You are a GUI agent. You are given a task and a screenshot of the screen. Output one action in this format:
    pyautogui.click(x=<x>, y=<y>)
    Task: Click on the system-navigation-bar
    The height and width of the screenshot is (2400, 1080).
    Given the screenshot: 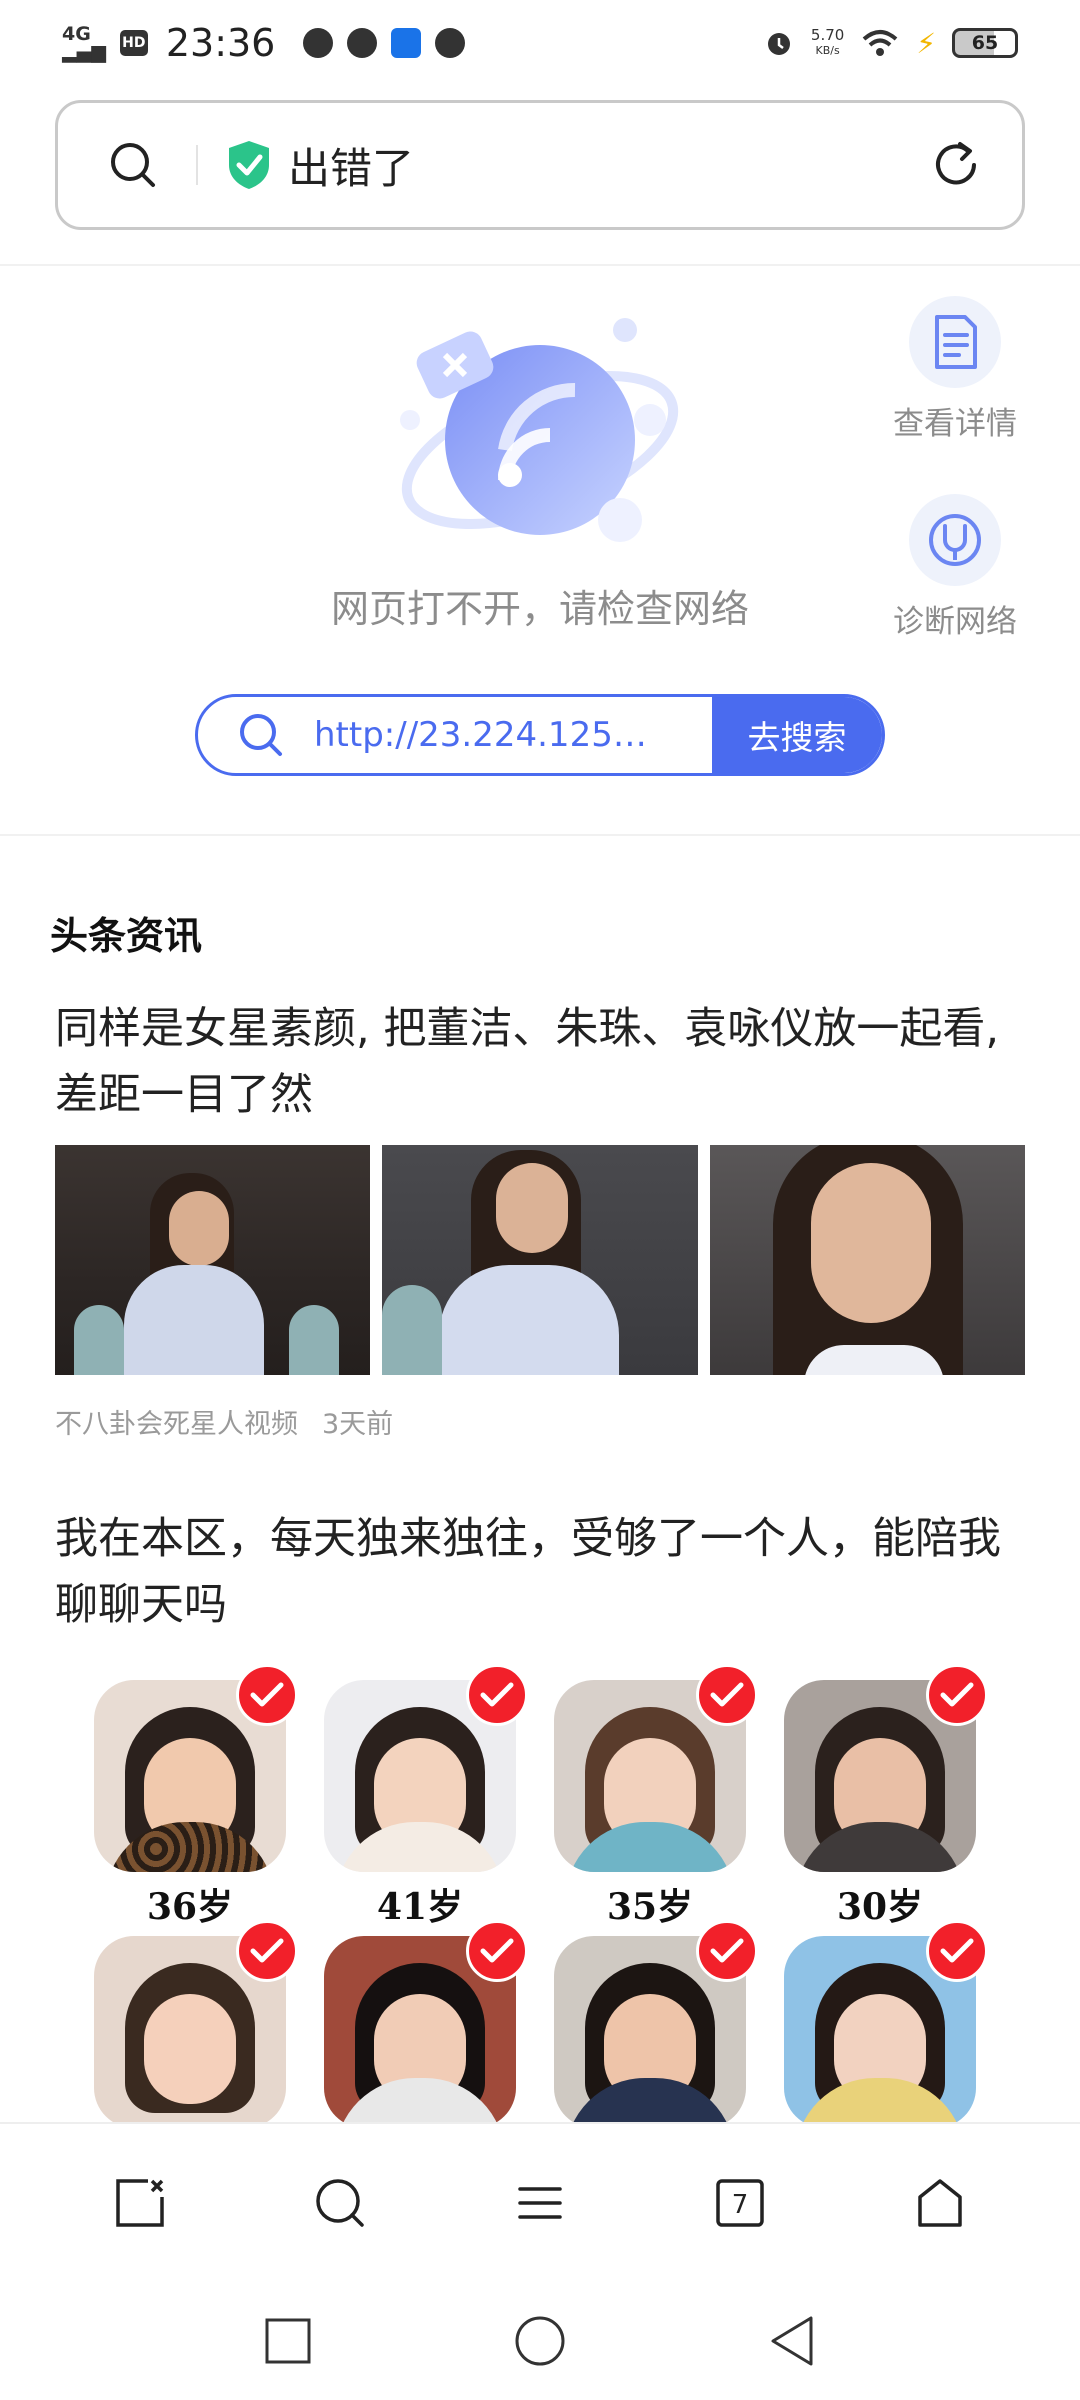 What is the action you would take?
    pyautogui.click(x=540, y=2341)
    